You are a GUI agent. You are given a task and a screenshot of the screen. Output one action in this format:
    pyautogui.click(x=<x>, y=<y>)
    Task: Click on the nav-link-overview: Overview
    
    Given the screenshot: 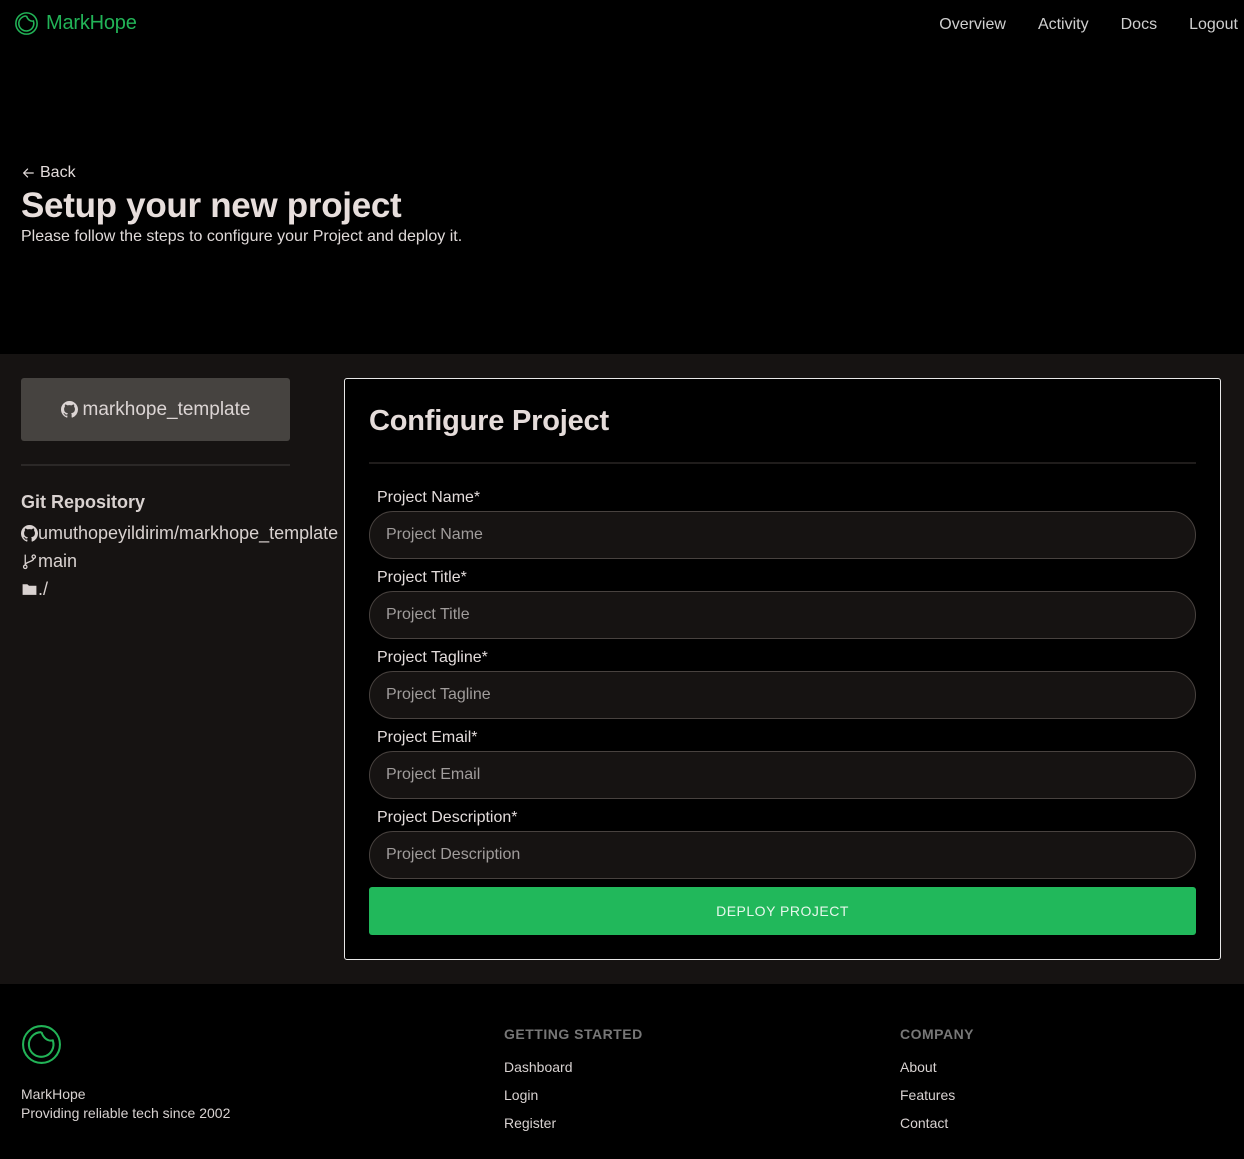 What is the action you would take?
    pyautogui.click(x=972, y=25)
    